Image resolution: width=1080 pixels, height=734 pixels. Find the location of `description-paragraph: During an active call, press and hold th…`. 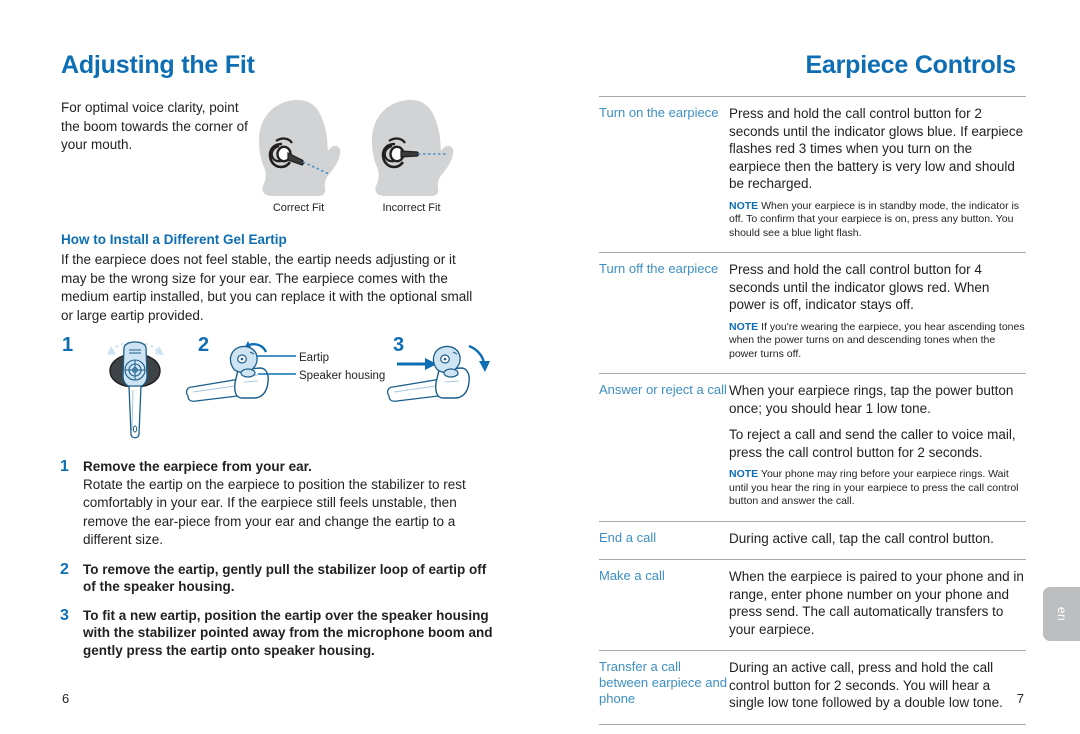

description-paragraph: During an active call, press and hold th… is located at coordinates (866, 685).